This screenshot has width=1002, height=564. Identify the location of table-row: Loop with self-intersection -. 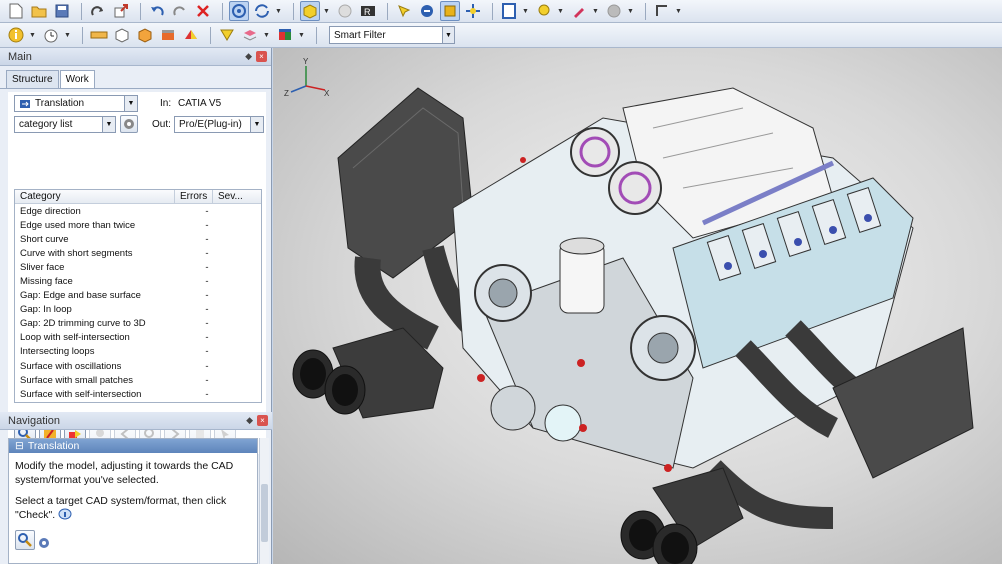
(138, 338).